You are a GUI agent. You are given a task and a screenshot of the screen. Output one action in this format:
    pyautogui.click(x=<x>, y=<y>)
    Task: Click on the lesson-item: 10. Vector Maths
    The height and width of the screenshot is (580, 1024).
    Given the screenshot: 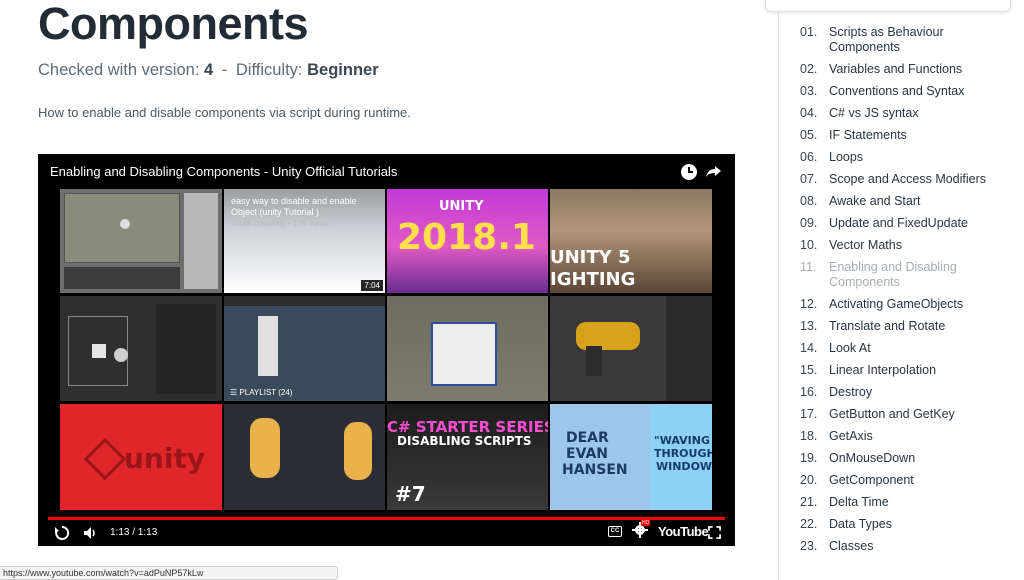 What is the action you would take?
    pyautogui.click(x=910, y=245)
    